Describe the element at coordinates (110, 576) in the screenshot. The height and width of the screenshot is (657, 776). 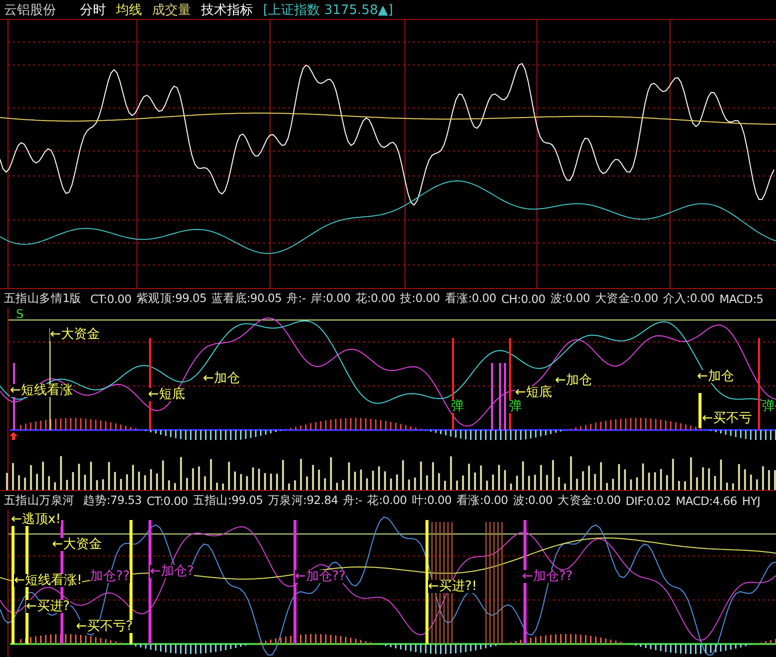
I see `chart-annotation: 加仓??` at that location.